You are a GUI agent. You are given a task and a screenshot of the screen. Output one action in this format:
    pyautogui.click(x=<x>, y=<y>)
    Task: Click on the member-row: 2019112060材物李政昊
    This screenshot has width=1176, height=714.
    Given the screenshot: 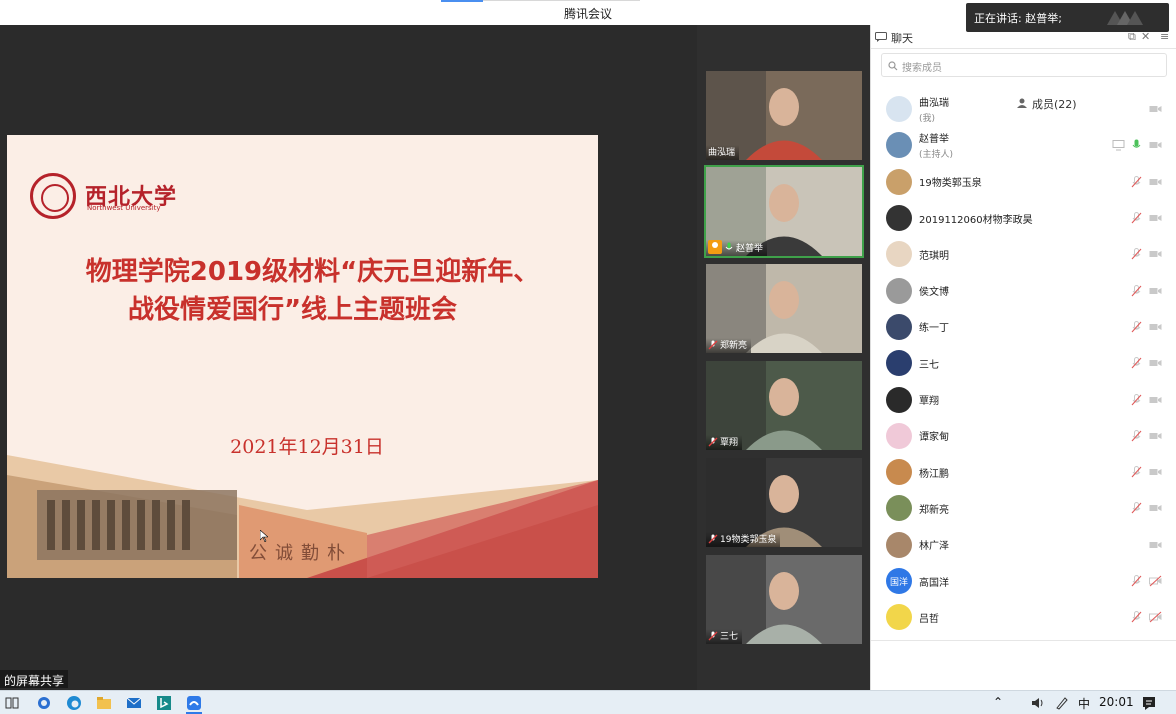 What is the action you would take?
    pyautogui.click(x=1023, y=218)
    